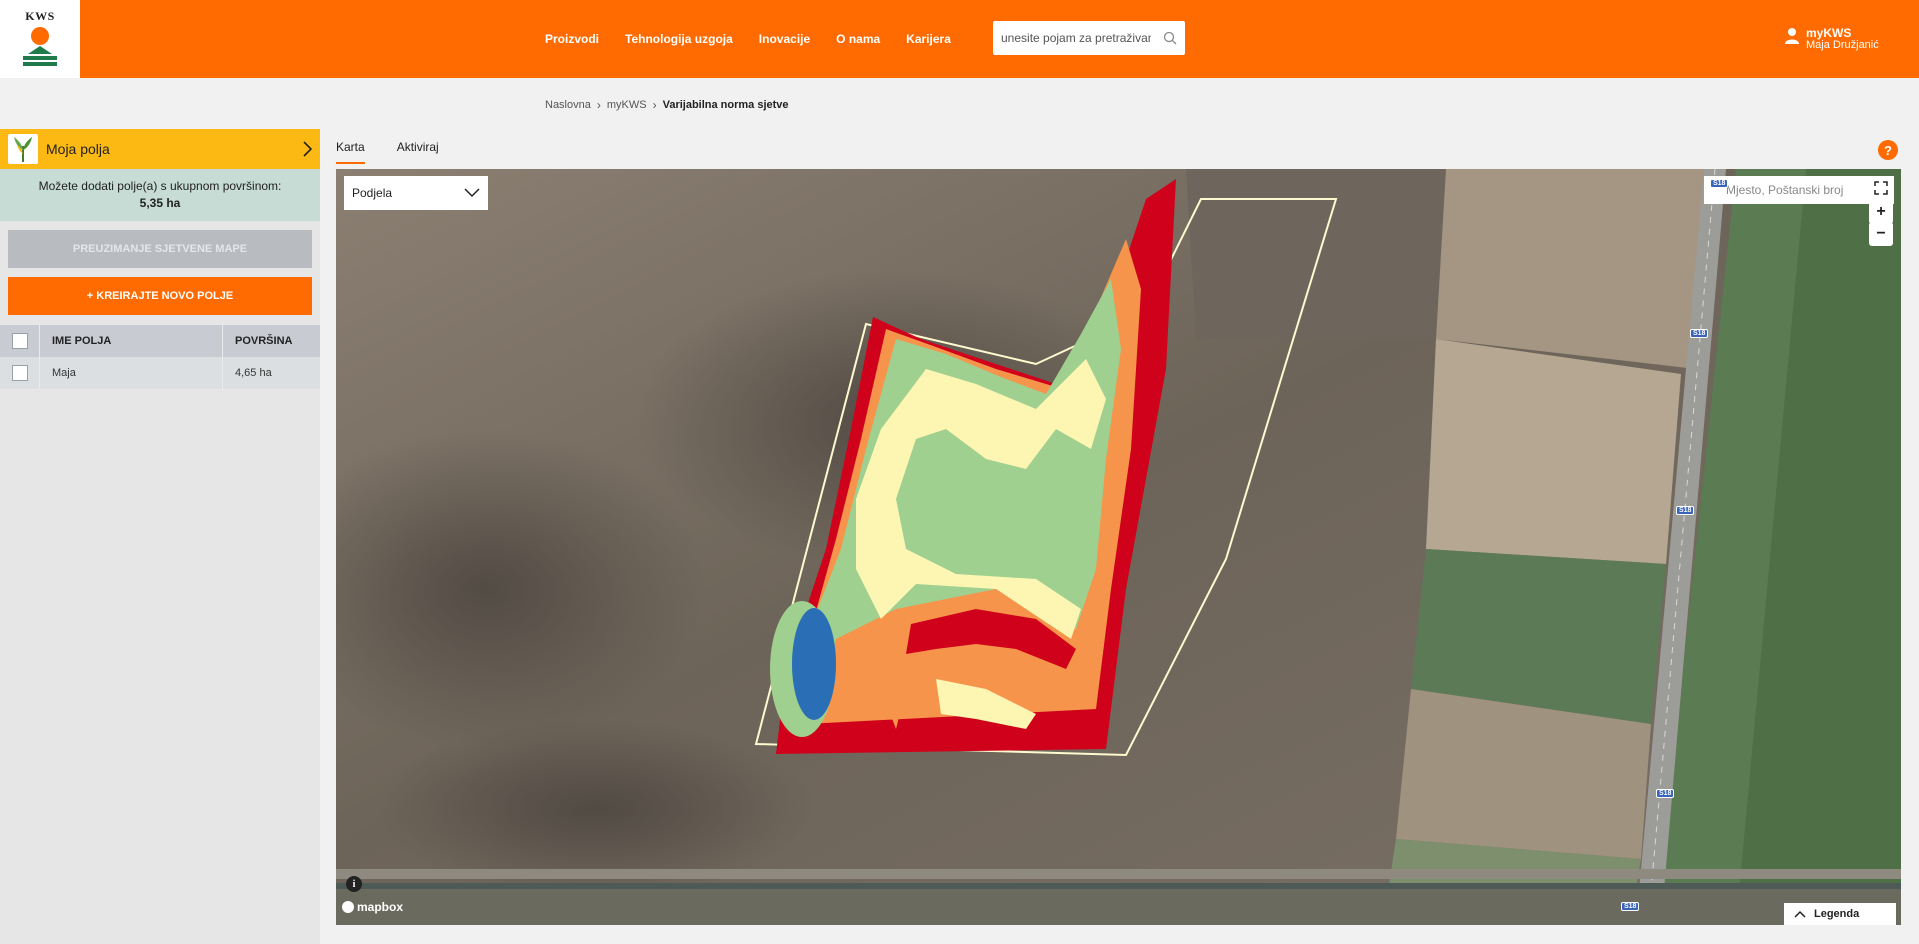 The image size is (1919, 944). What do you see at coordinates (19, 341) in the screenshot?
I see `select-all-checkbox` at bounding box center [19, 341].